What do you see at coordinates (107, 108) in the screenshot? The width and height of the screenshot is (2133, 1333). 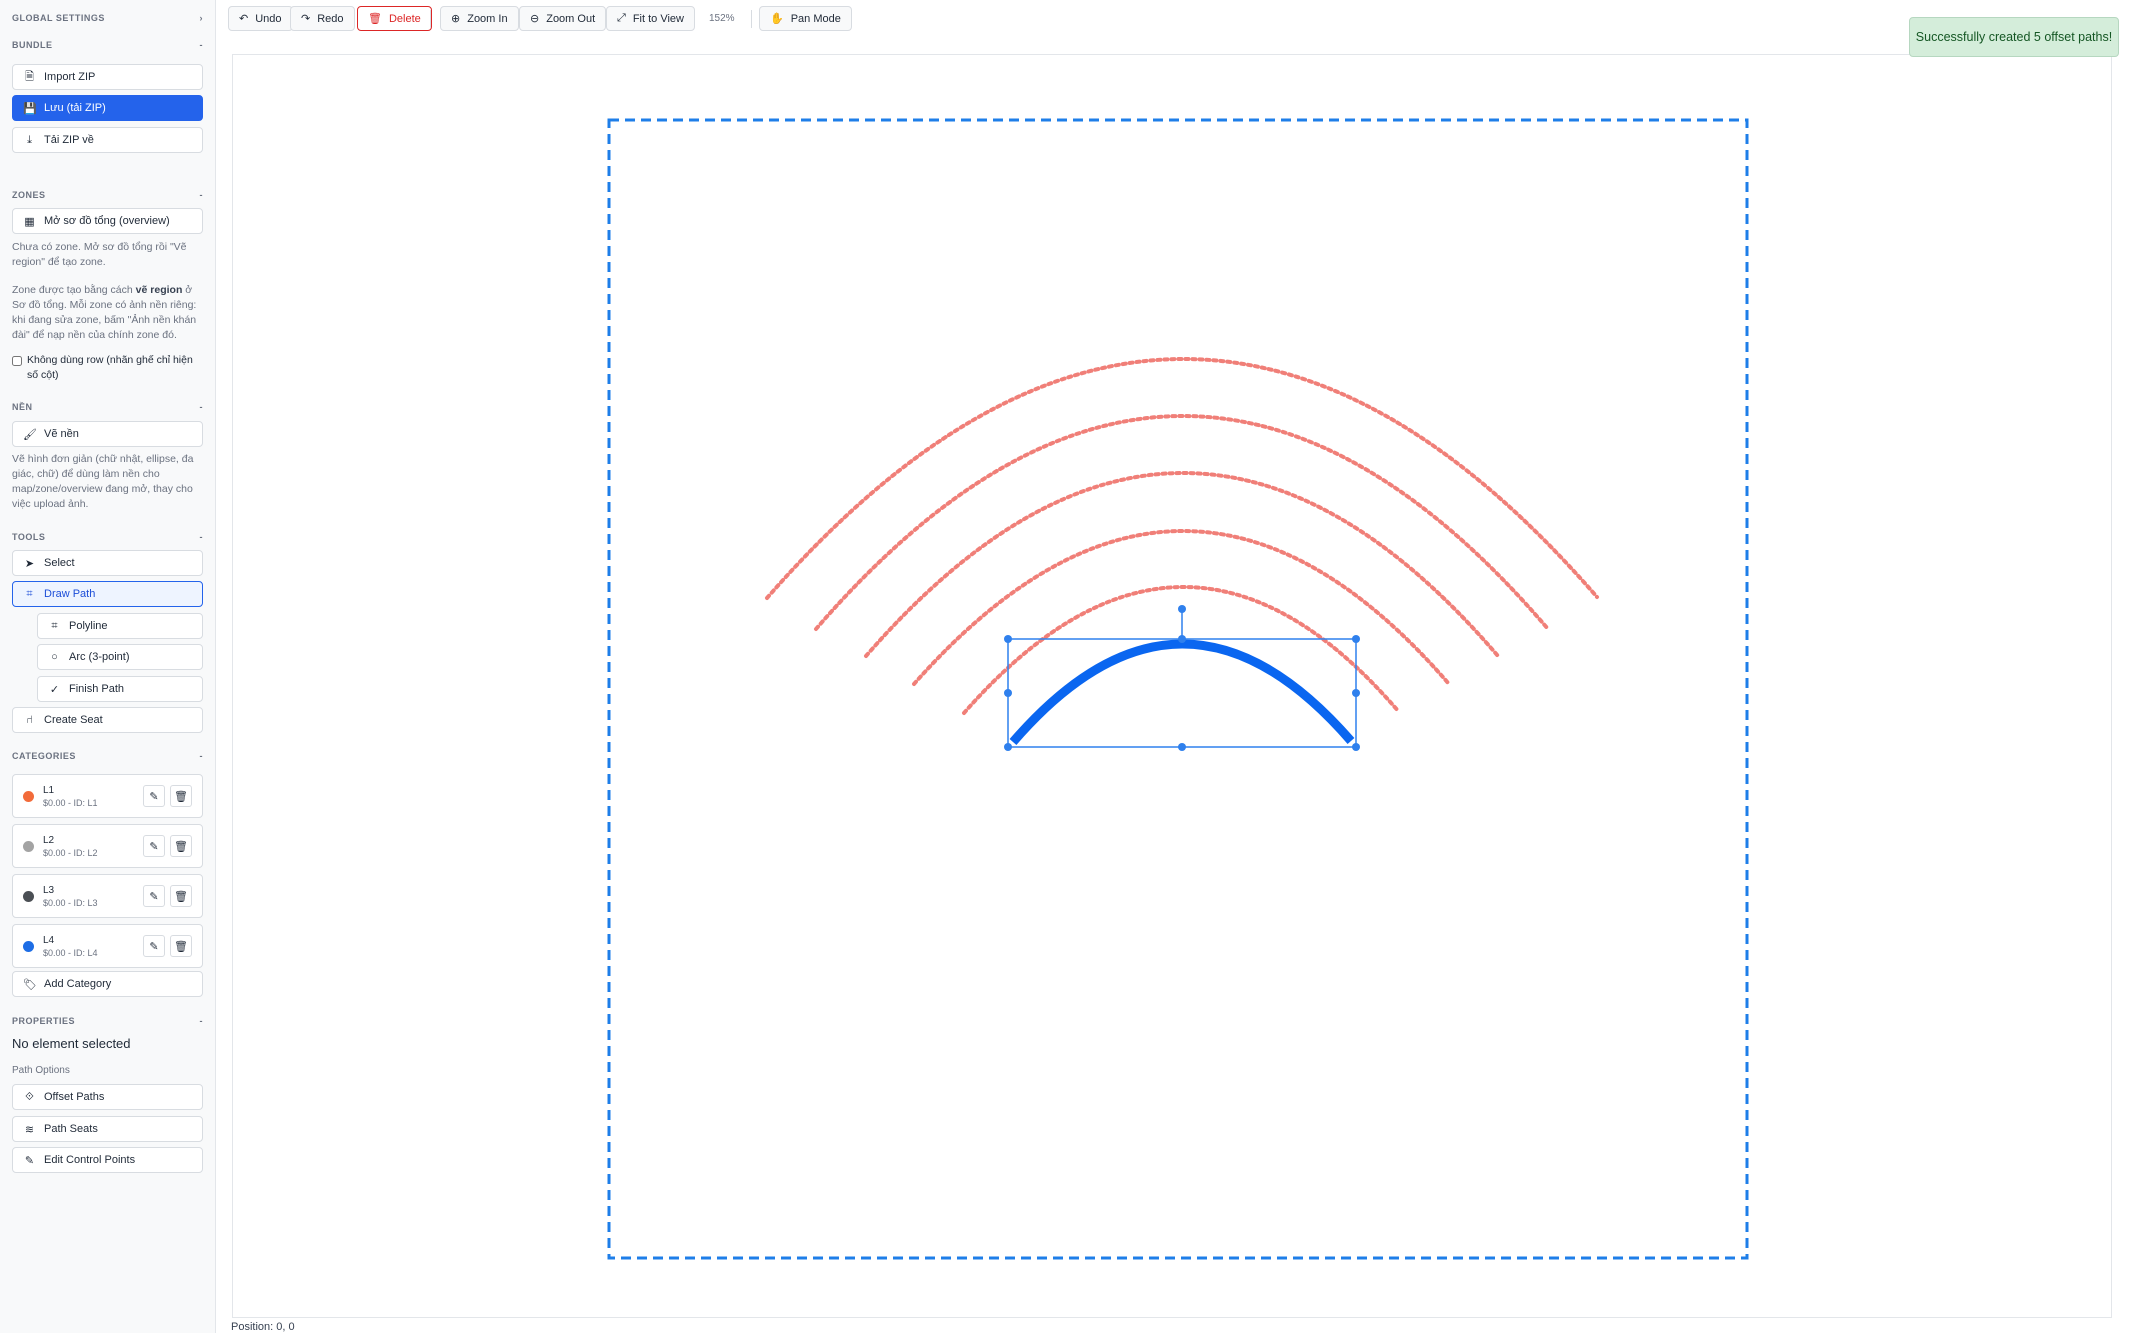 I see `save-zip-button: 💾 Lưu (tải ZIP)` at bounding box center [107, 108].